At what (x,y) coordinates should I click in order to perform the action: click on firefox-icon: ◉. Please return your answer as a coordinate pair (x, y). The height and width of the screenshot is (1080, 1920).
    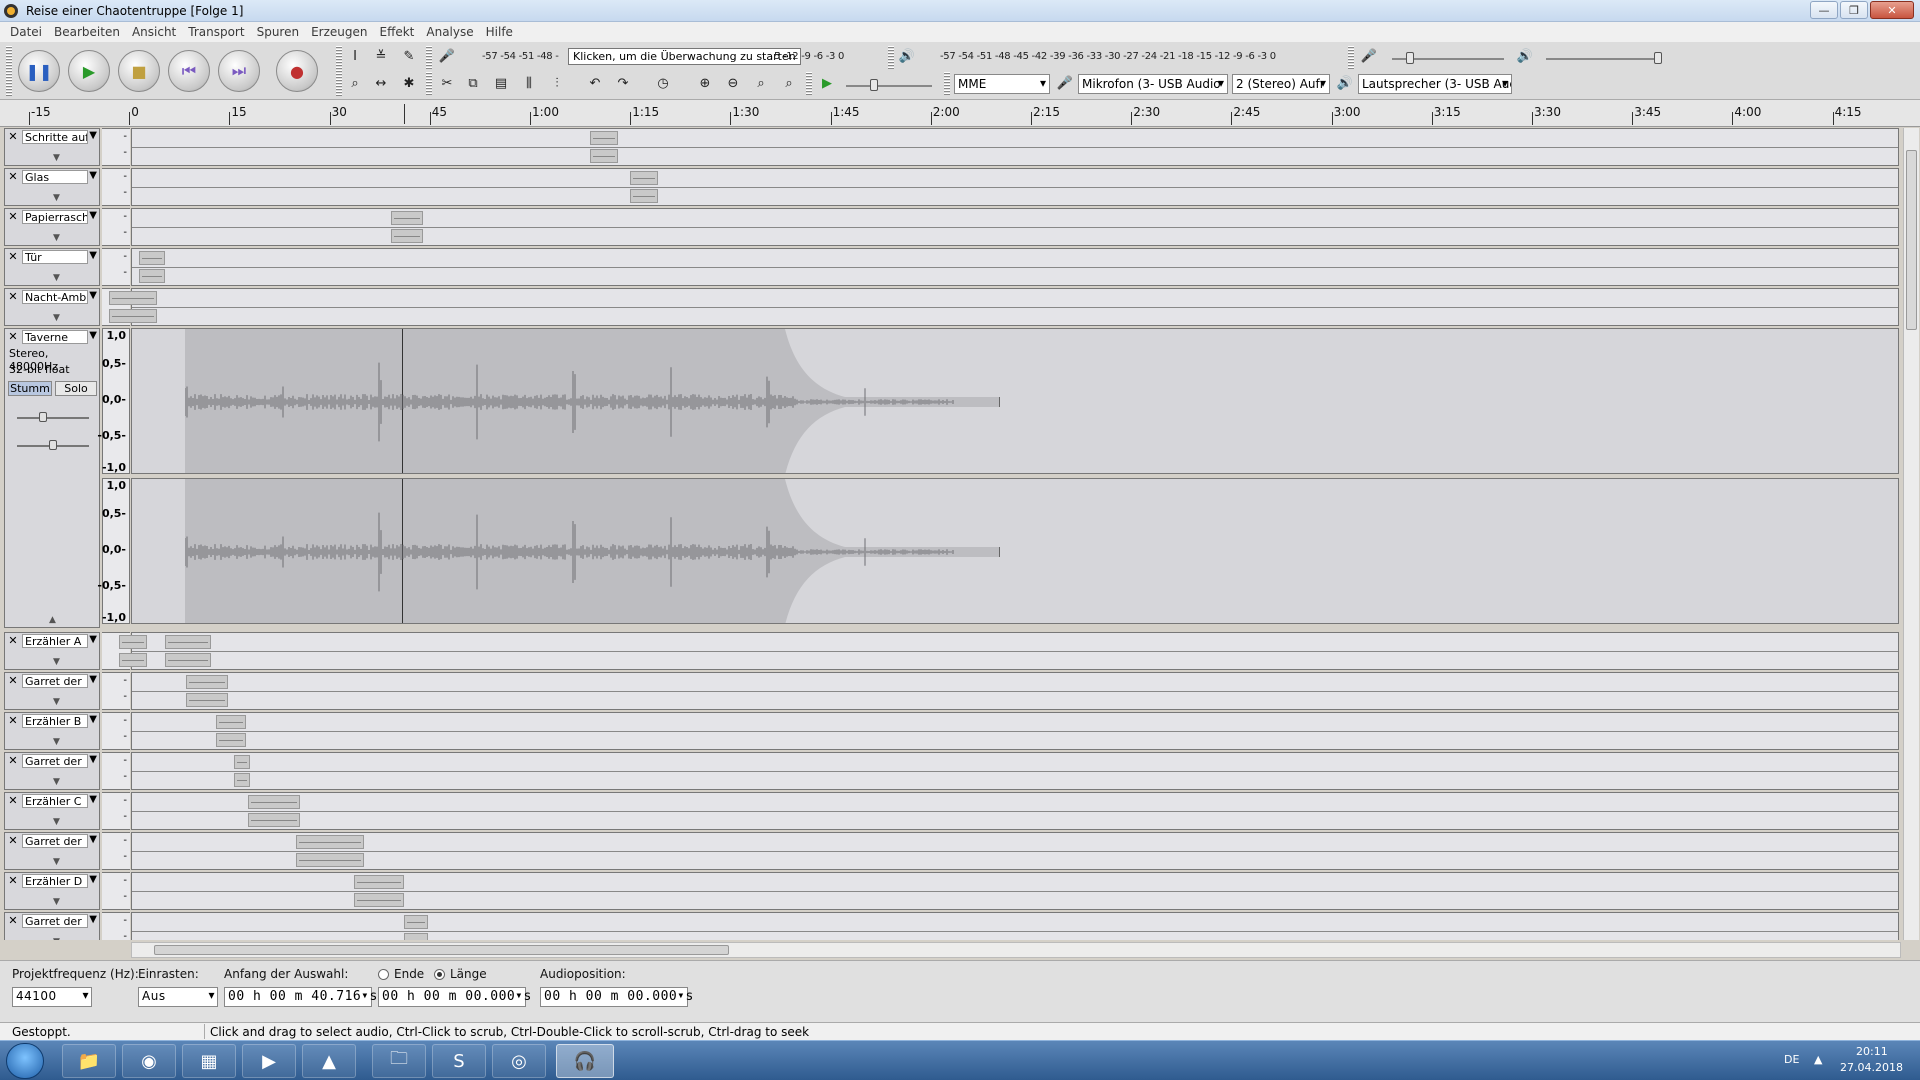
    Looking at the image, I should click on (149, 1061).